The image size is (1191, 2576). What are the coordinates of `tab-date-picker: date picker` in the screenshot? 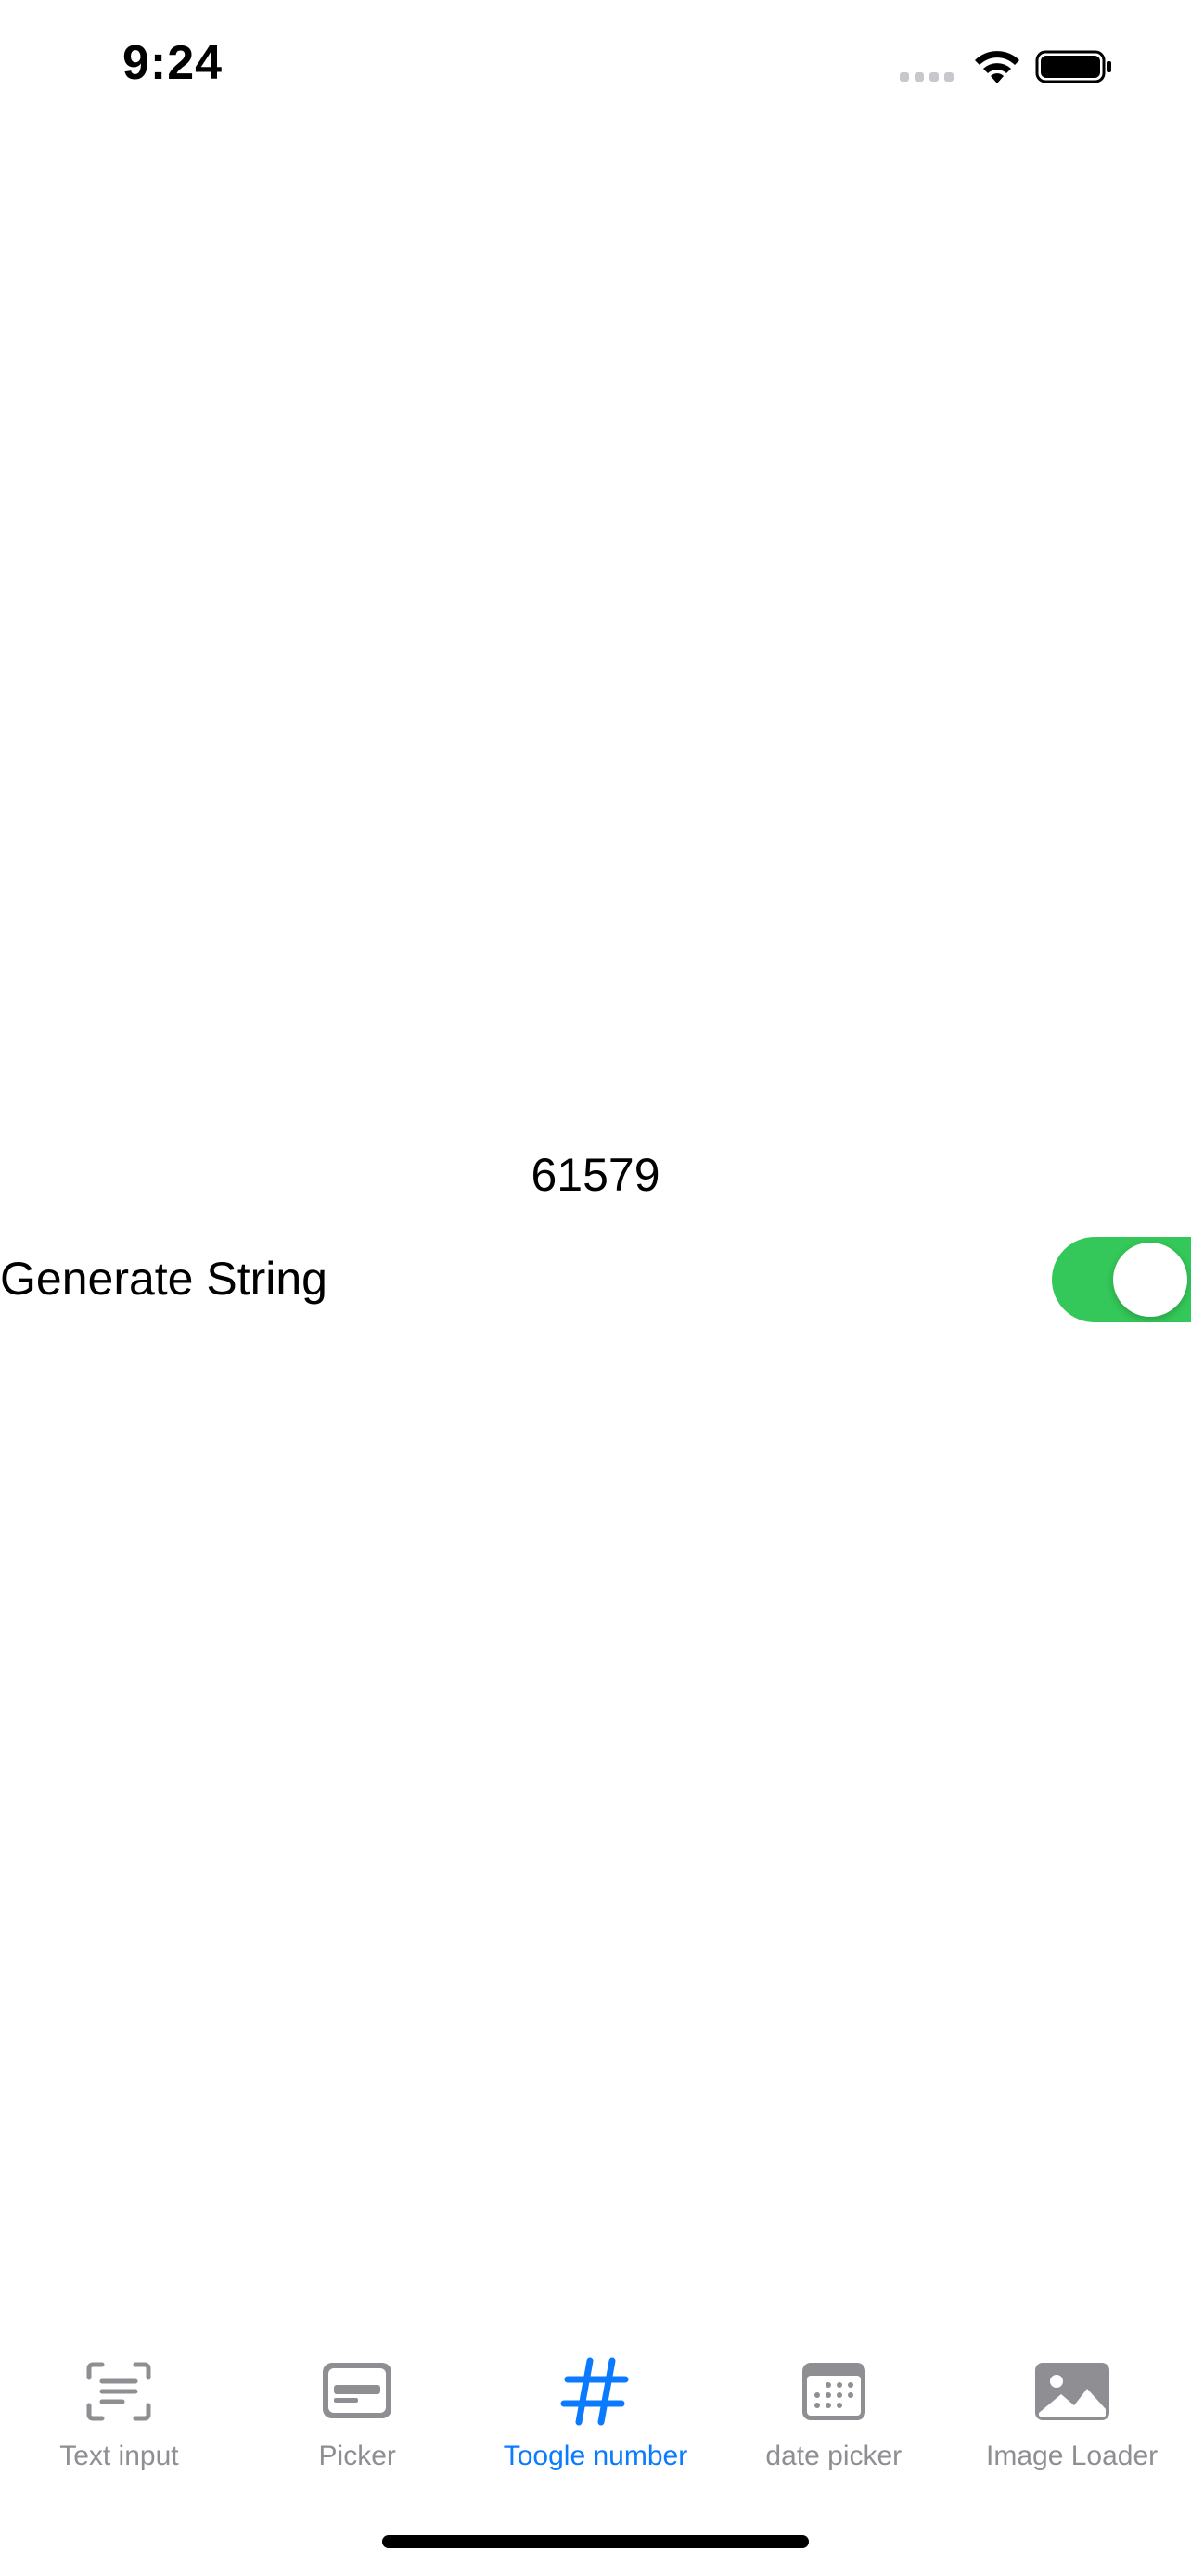 It's located at (833, 2411).